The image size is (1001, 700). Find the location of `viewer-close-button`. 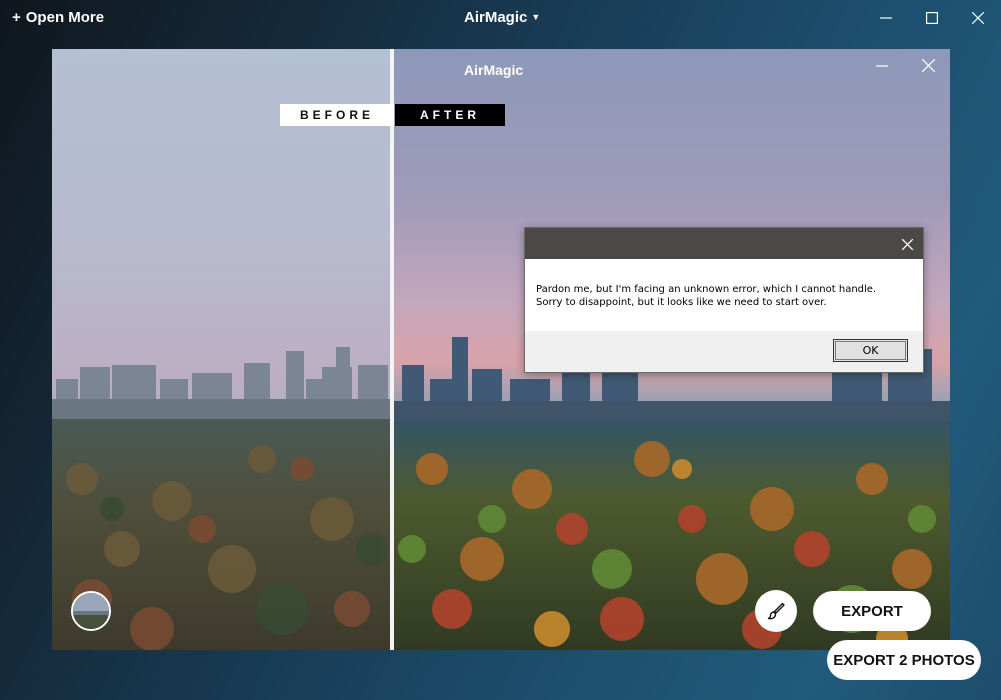

viewer-close-button is located at coordinates (928, 65).